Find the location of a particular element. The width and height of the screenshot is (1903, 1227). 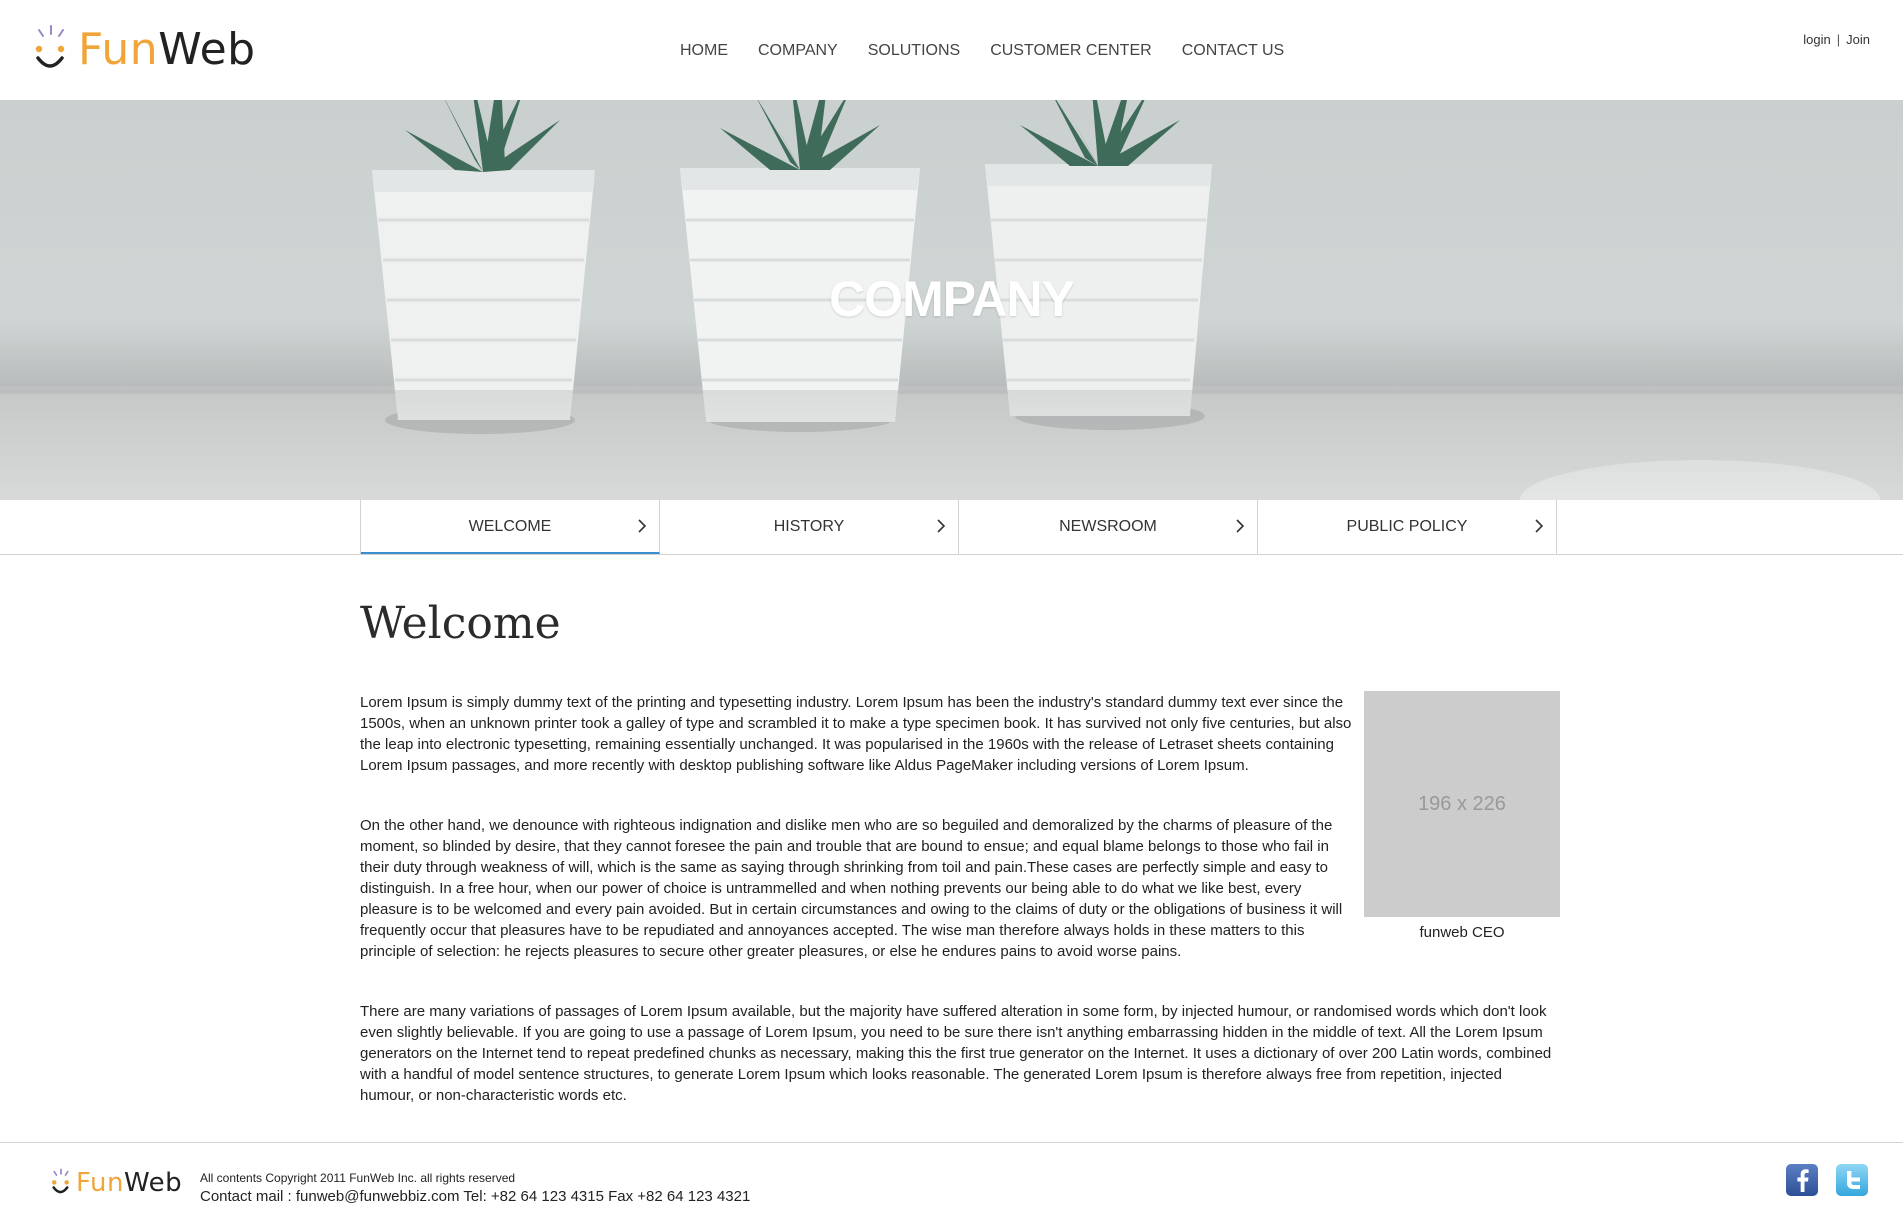

footer-logo: FunWeb is located at coordinates (115, 1183).